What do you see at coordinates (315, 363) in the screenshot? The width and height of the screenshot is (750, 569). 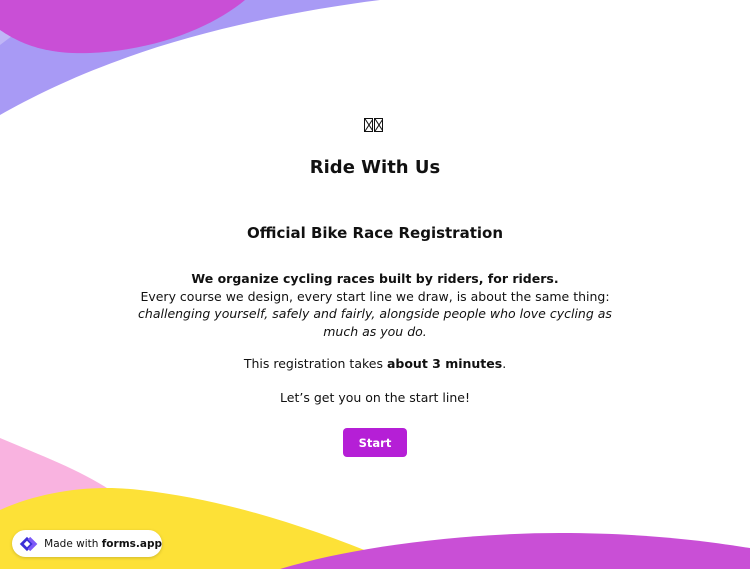 I see `duration-prefix: This registration takes` at bounding box center [315, 363].